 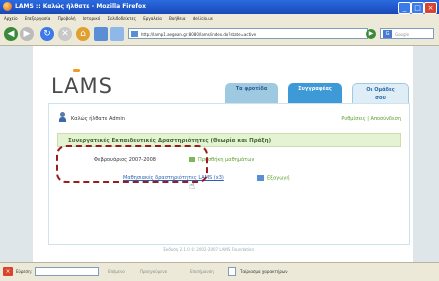 I want to click on menu-help: Βοήθεια, so click(x=177, y=18).